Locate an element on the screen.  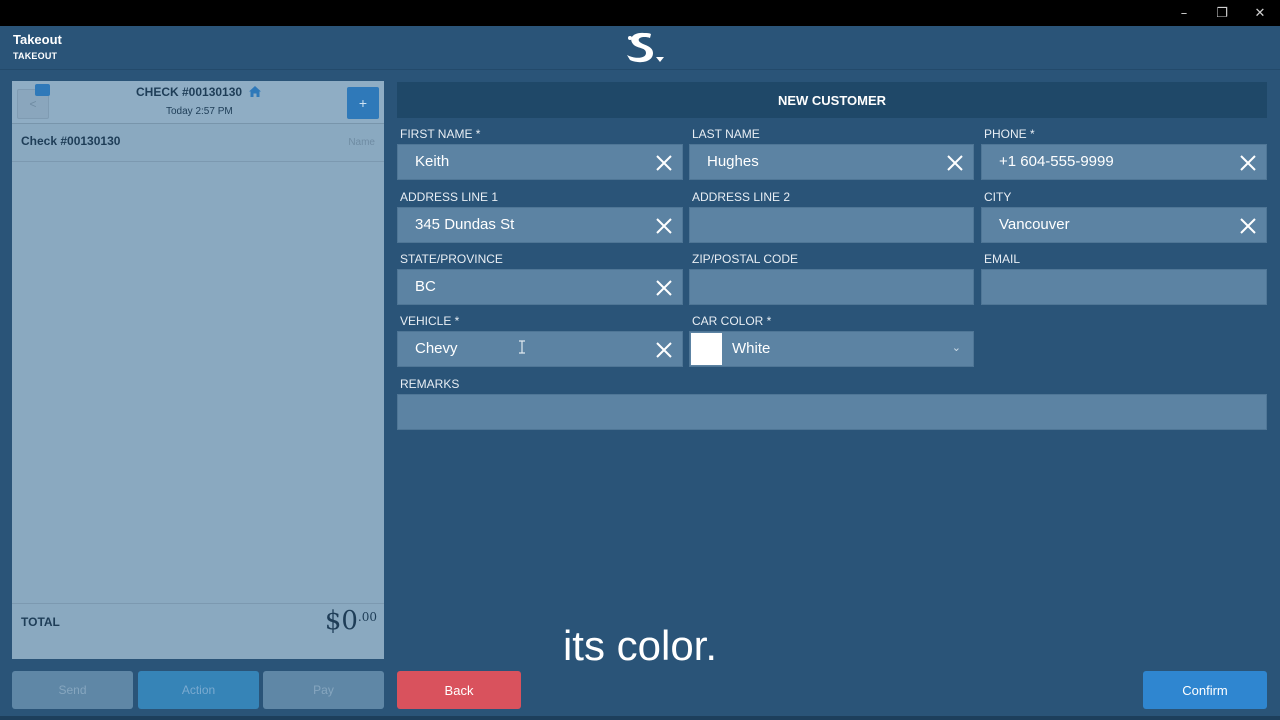
state-field: BC is located at coordinates (540, 287).